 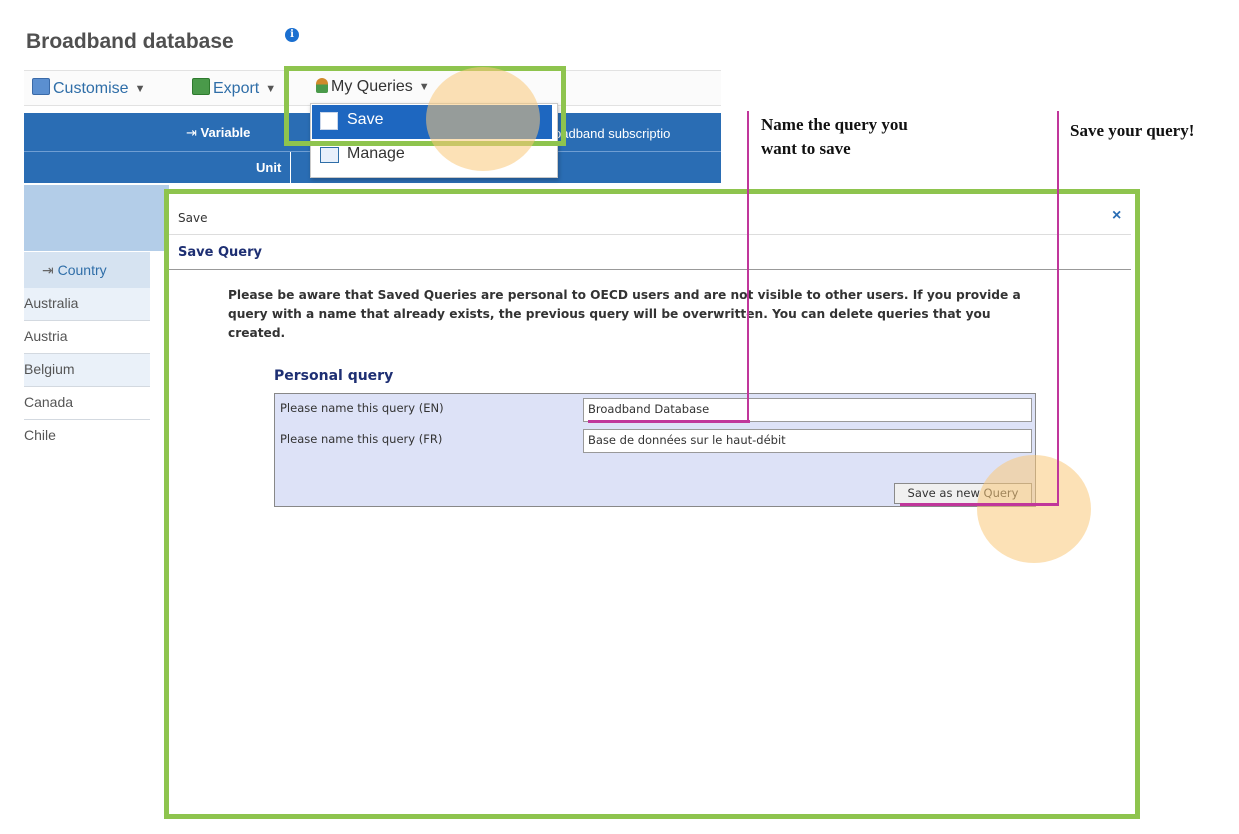 What do you see at coordinates (669, 421) in the screenshot?
I see `annotation-underline-en` at bounding box center [669, 421].